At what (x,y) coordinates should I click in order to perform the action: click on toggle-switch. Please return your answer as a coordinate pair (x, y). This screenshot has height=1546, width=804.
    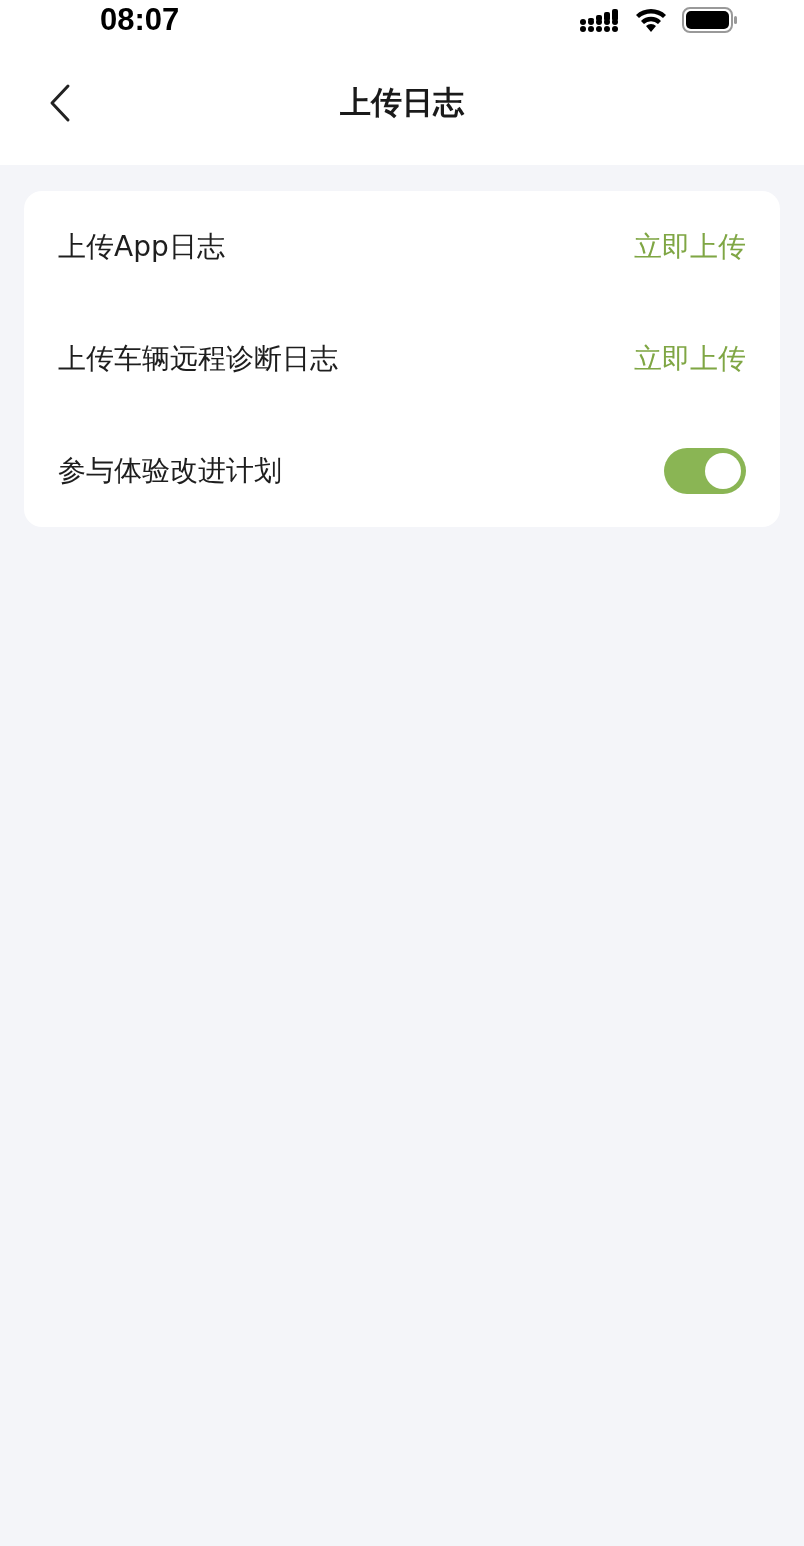
    Looking at the image, I should click on (705, 471).